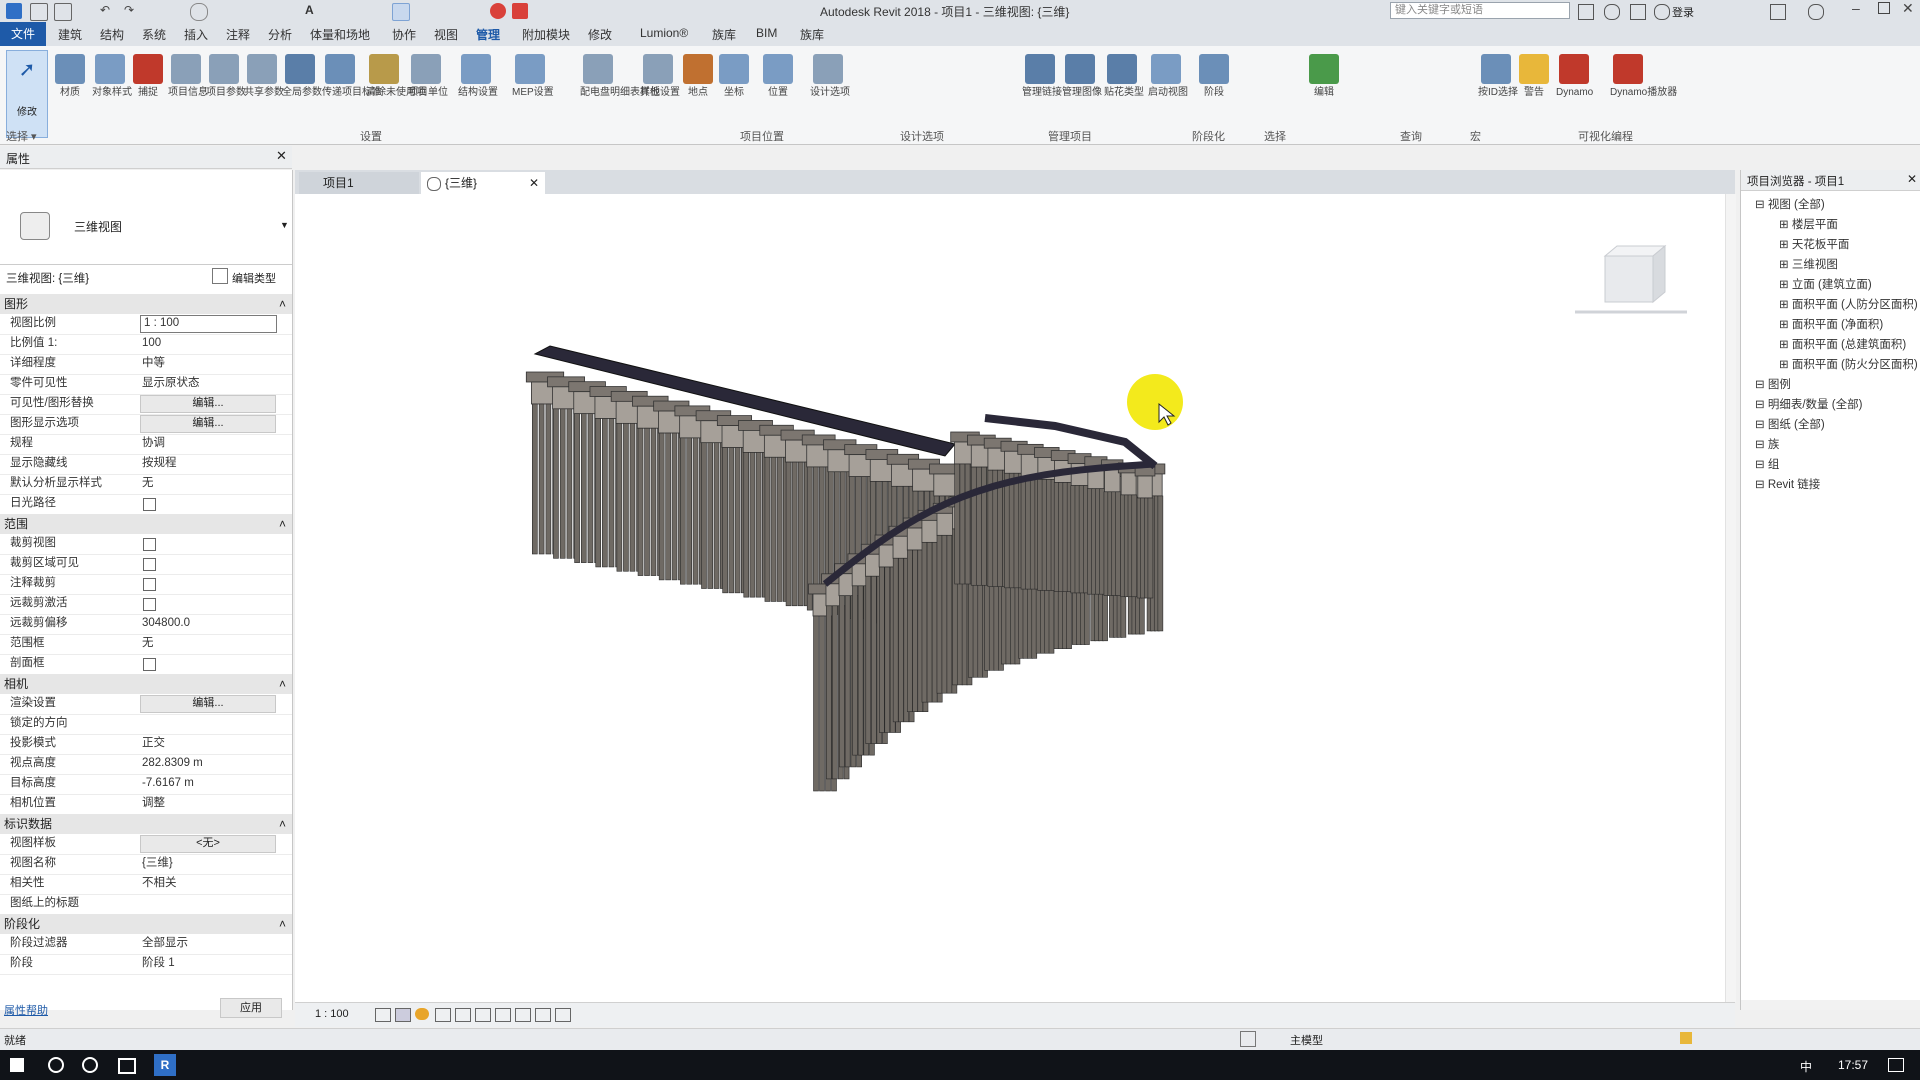 The height and width of the screenshot is (1080, 1920). Describe the element at coordinates (1082, 76) in the screenshot. I see `ribbon-button-manage-images: 管理图像` at that location.